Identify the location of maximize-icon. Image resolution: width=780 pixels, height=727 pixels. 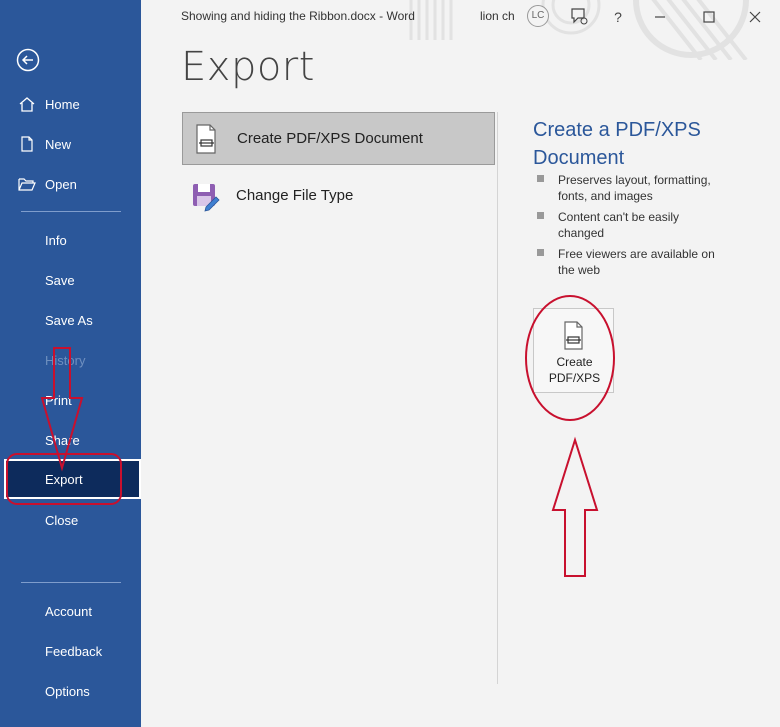
(709, 17).